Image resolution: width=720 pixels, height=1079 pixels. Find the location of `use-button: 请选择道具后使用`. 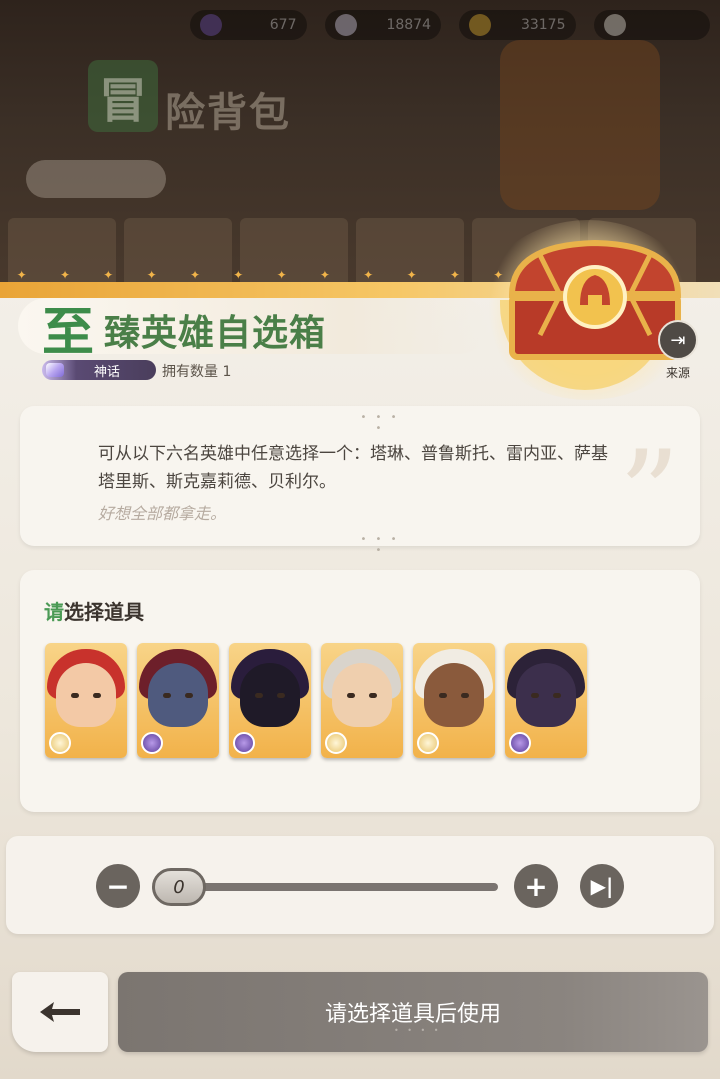

use-button: 请选择道具后使用 is located at coordinates (413, 1012).